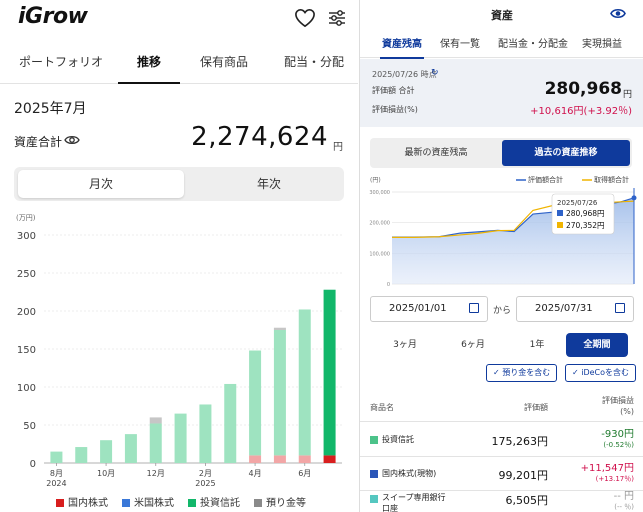 The image size is (643, 512). I want to click on tooltip-cost: 270,352円, so click(585, 225).